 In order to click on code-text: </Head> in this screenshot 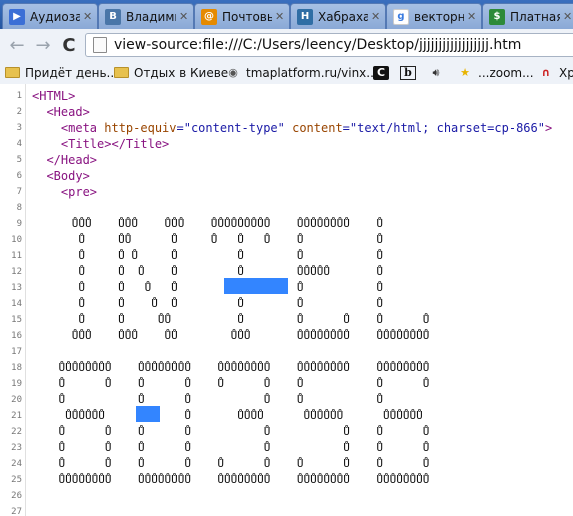, I will do `click(65, 160)`.